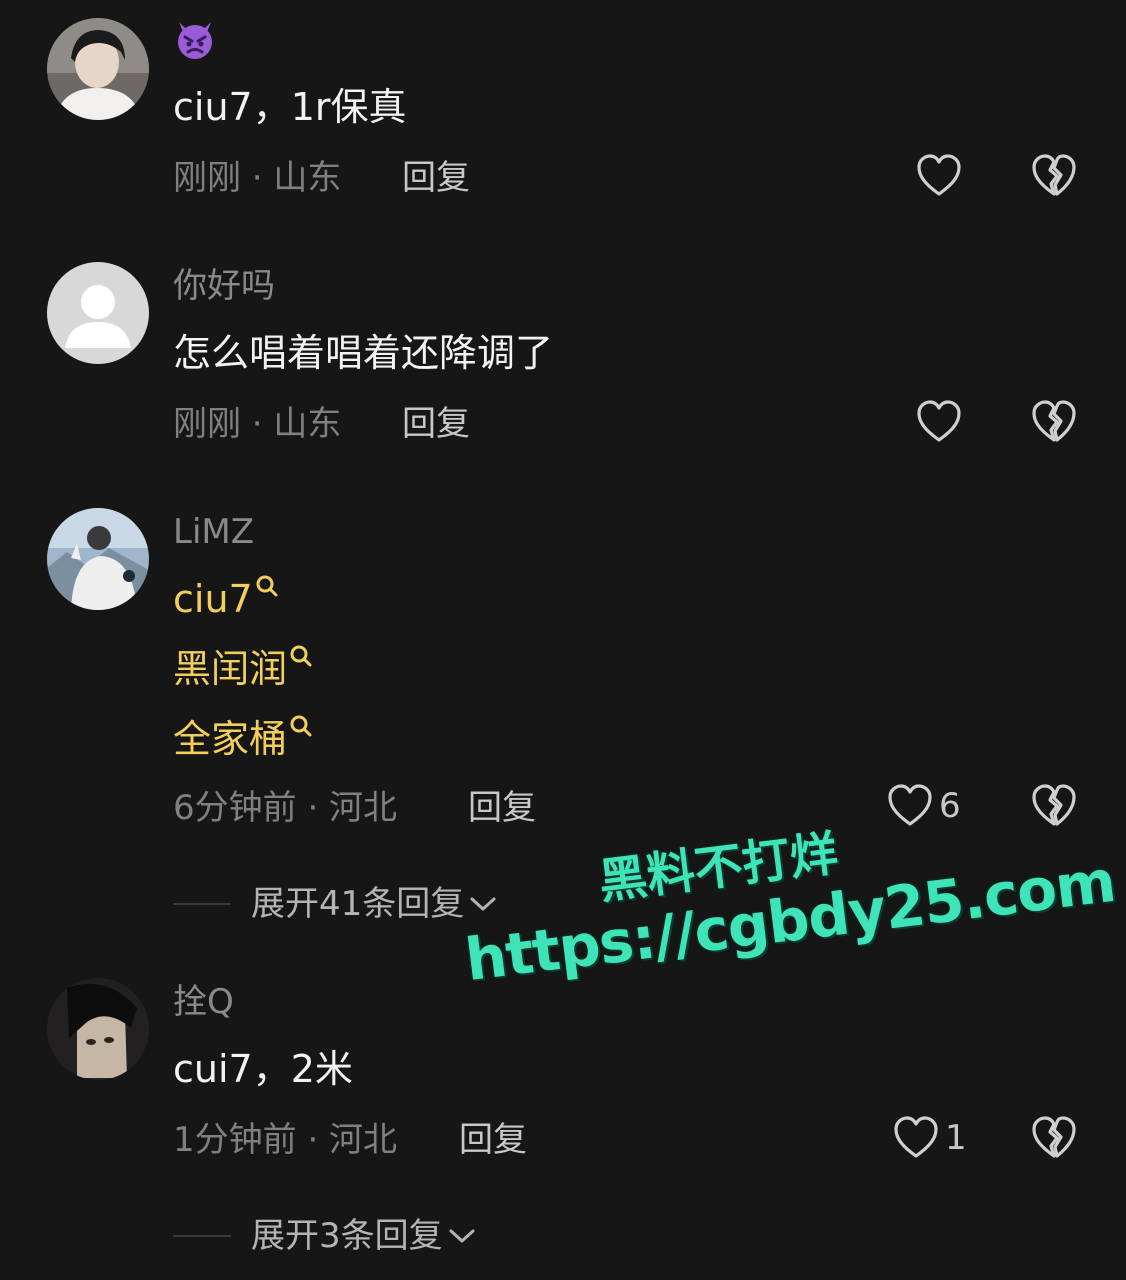 This screenshot has height=1280, width=1126. I want to click on expand-replies-button: 展开3条回复, so click(325, 1236).